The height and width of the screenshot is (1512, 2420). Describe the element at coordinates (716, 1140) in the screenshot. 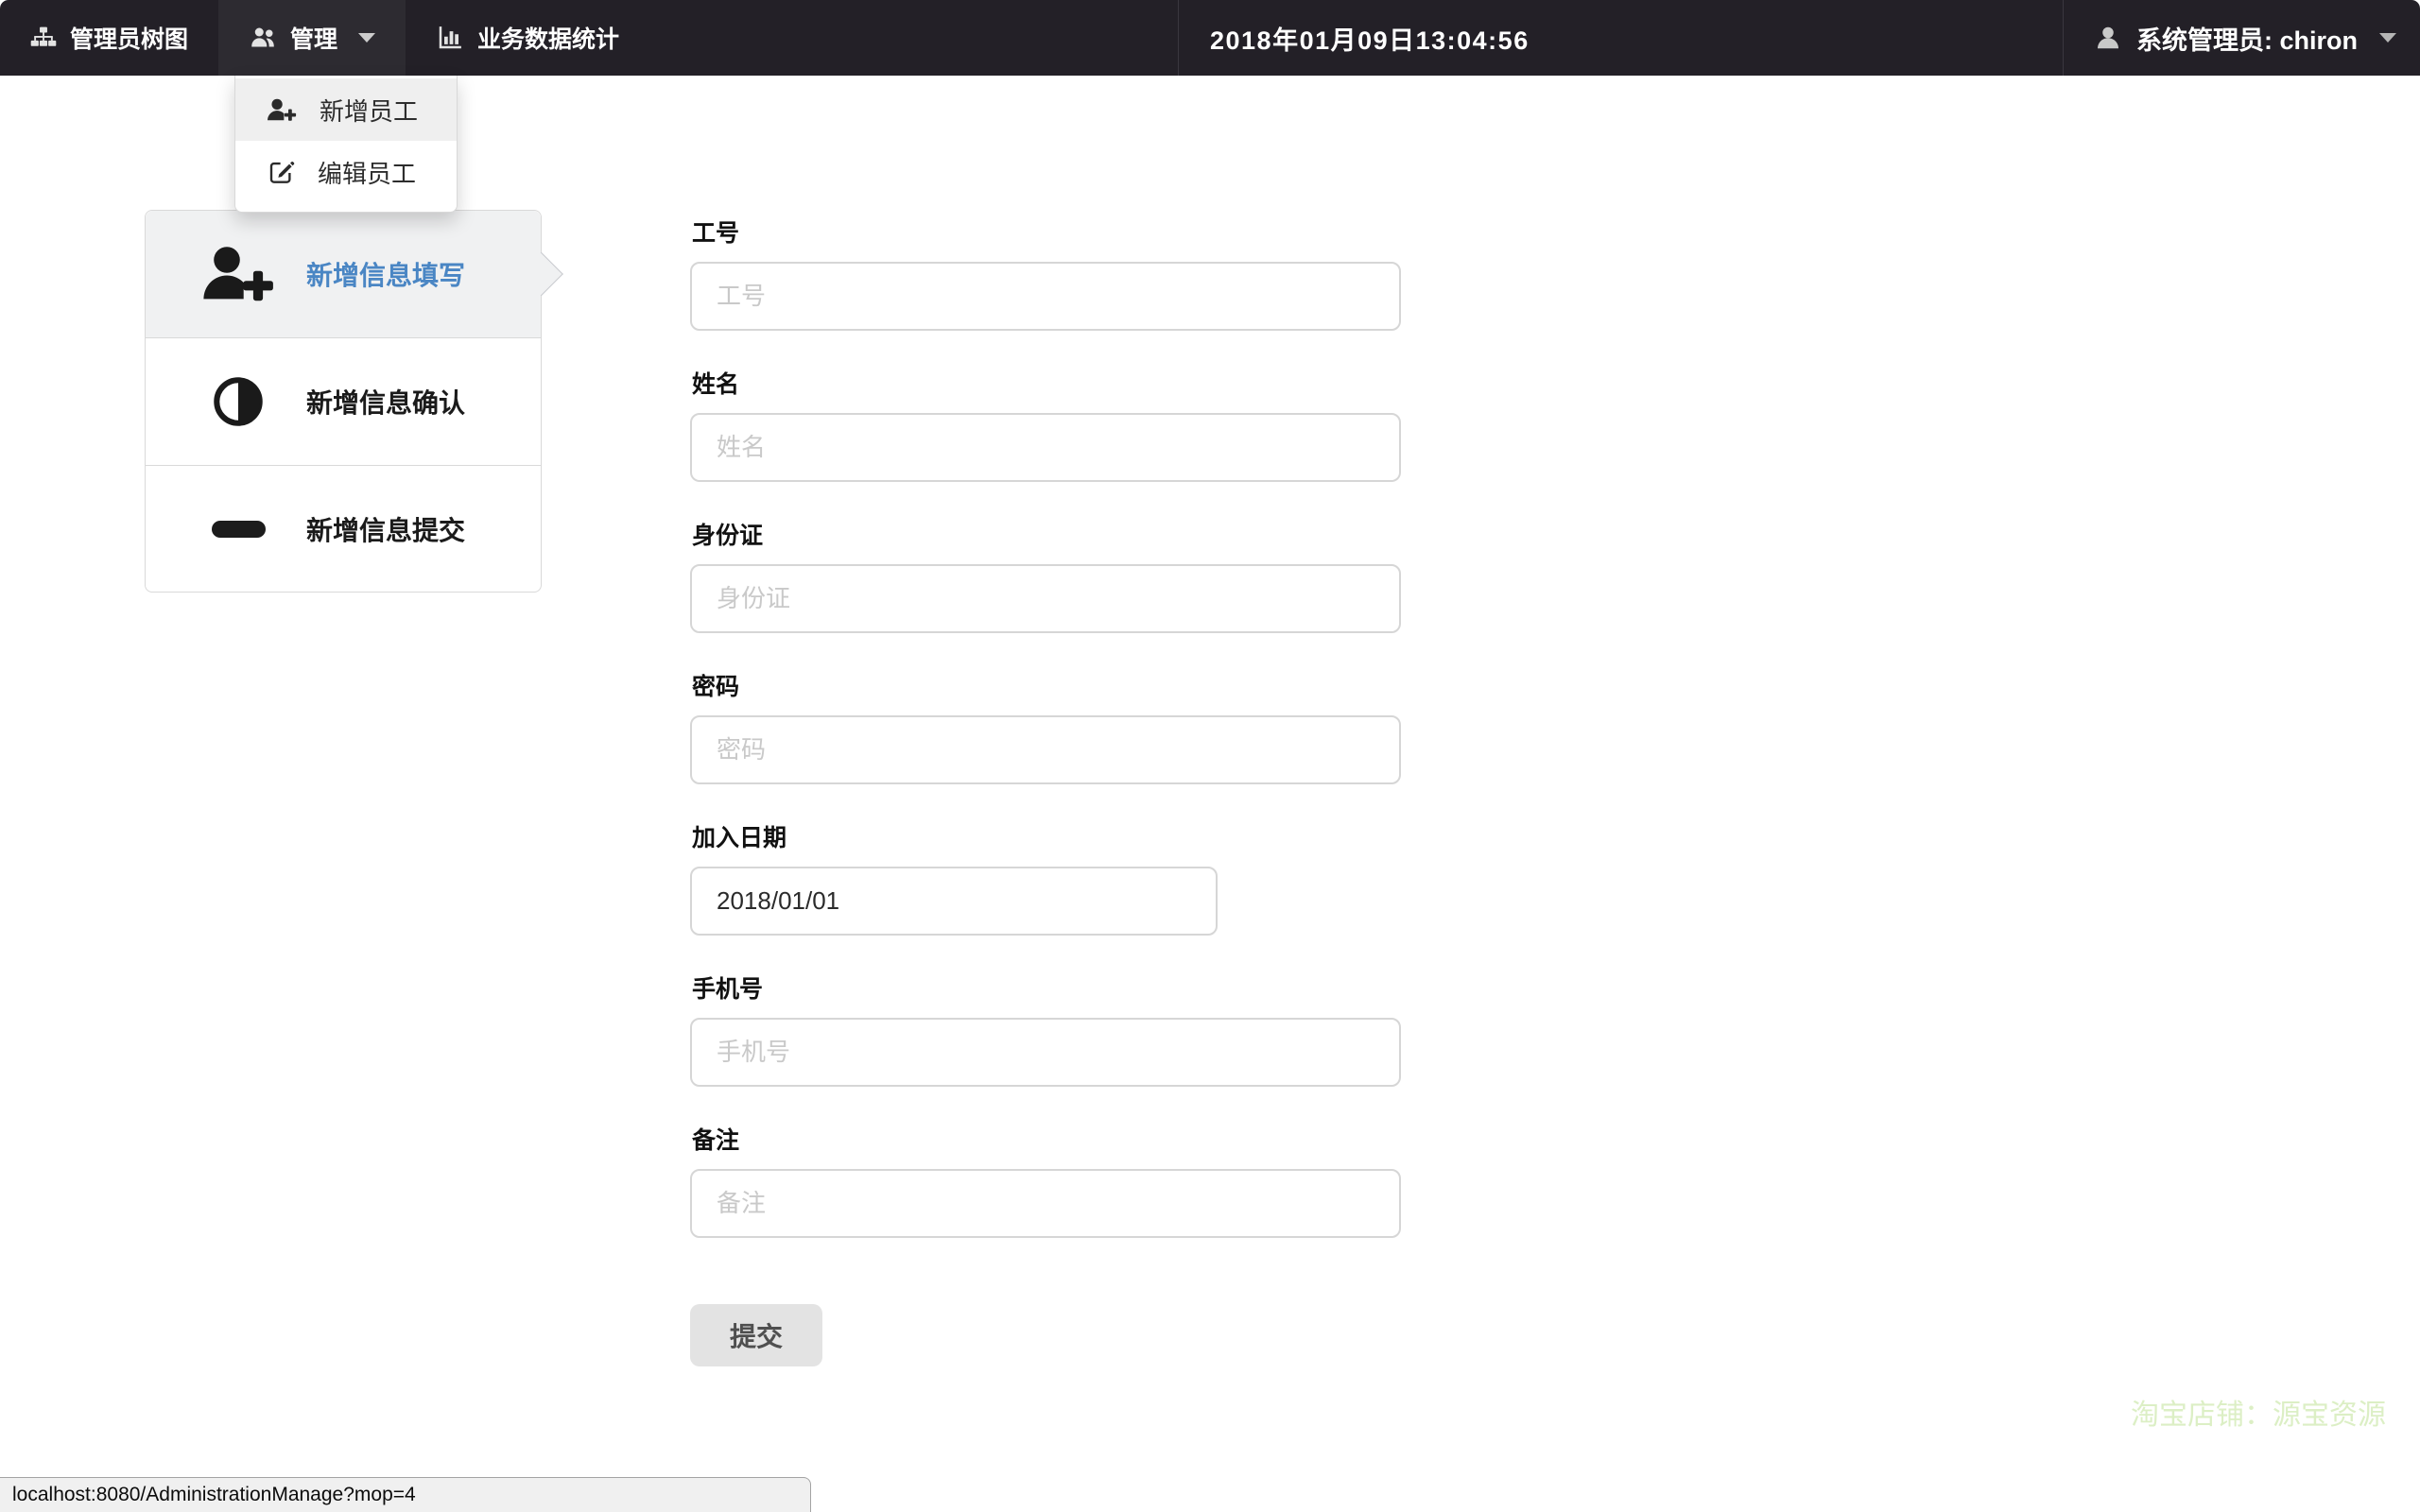

I see `field-label: 备注` at that location.